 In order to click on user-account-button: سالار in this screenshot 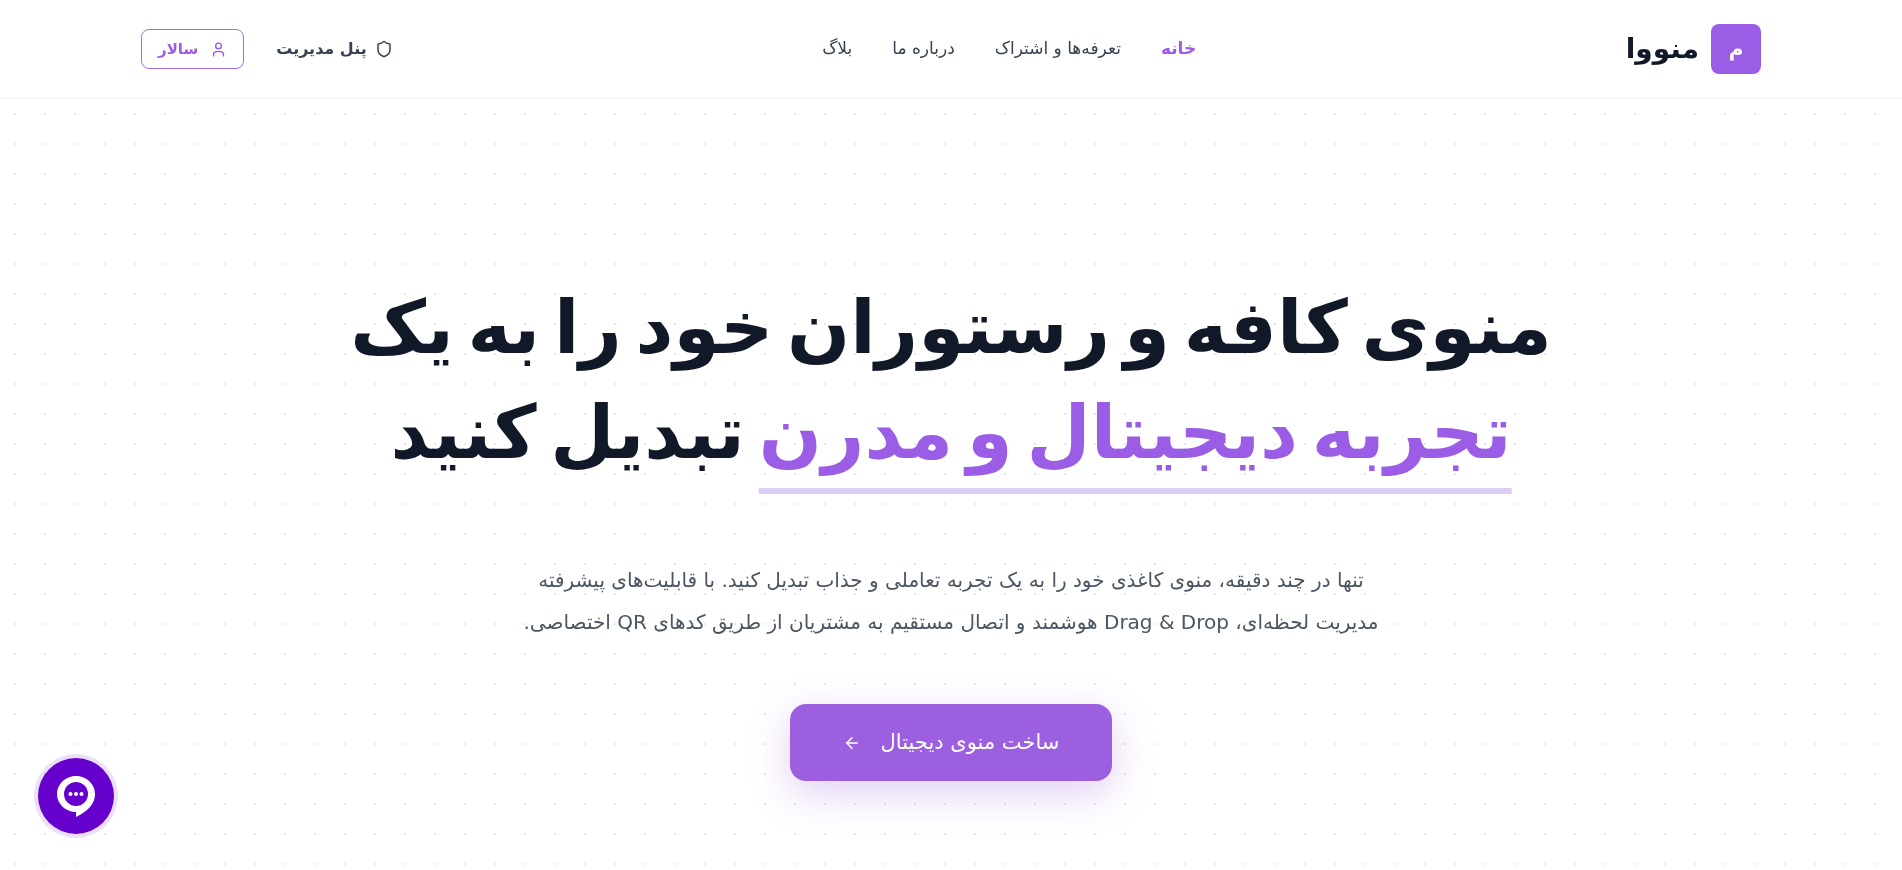, I will do `click(193, 49)`.